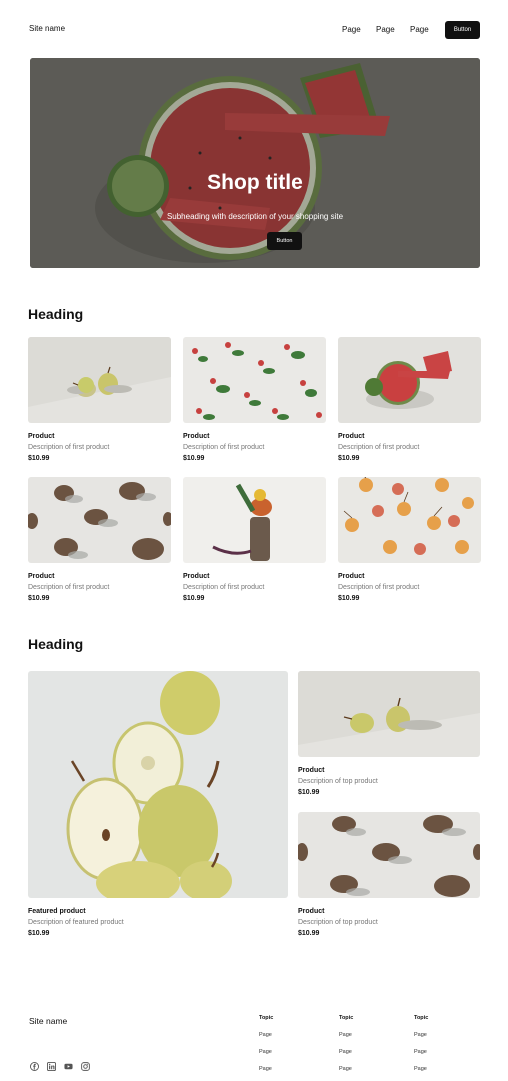 The height and width of the screenshot is (1081, 508). Describe the element at coordinates (56, 644) in the screenshot. I see `section-heading-featured: Heading` at that location.